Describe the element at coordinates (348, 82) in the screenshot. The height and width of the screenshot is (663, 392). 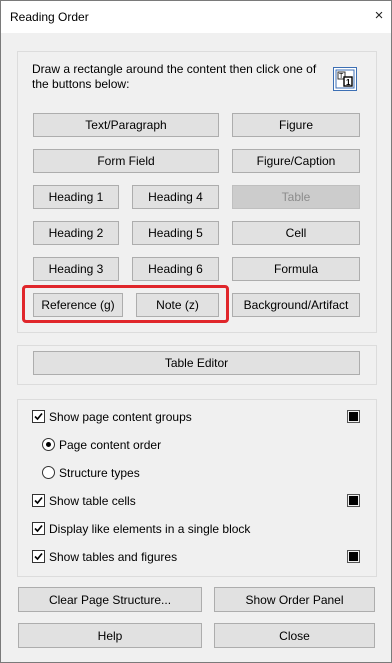
I see `svg-text: 1` at that location.